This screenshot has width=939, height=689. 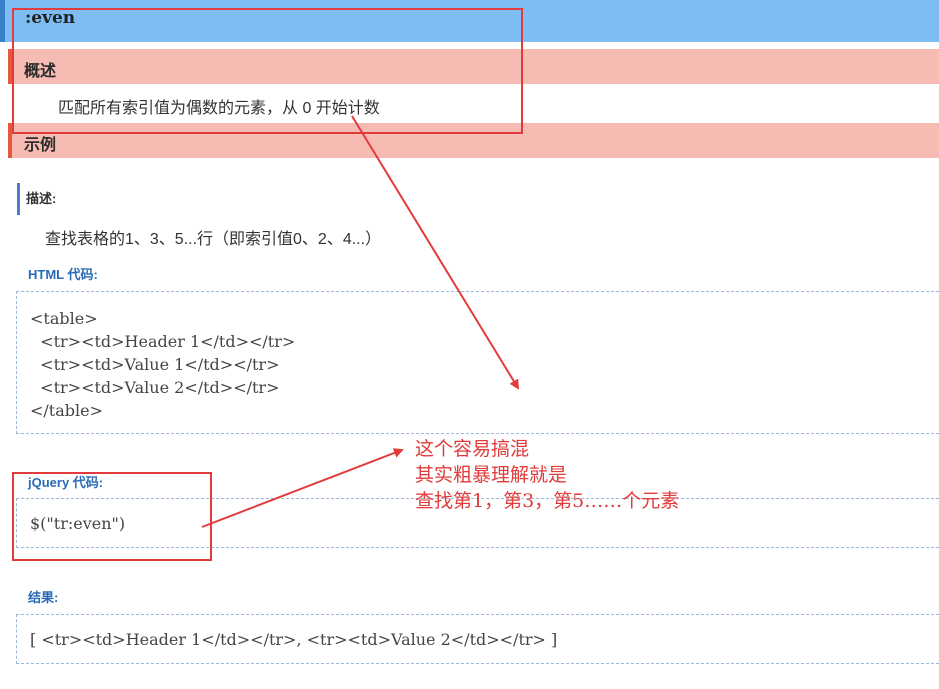 What do you see at coordinates (491, 475) in the screenshot?
I see `annotation-line: 其实粗暴理解就是` at bounding box center [491, 475].